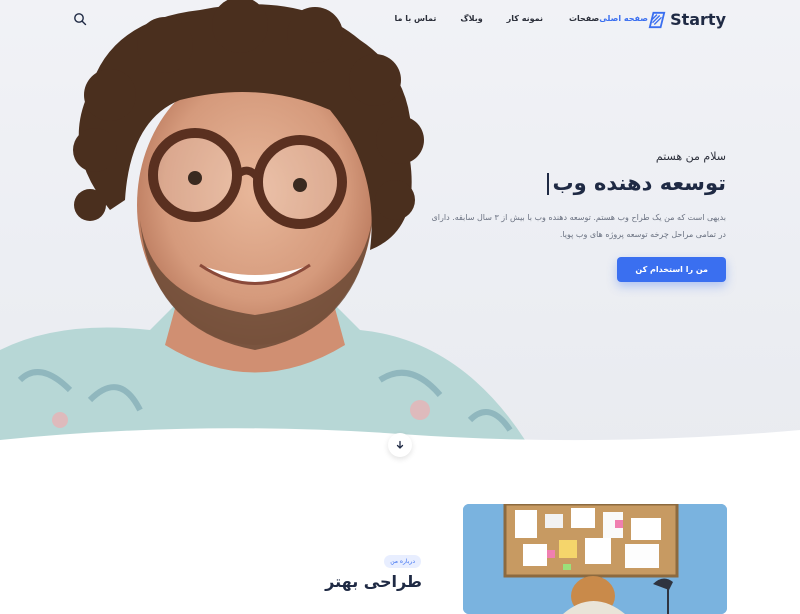 This screenshot has width=800, height=614. What do you see at coordinates (415, 18) in the screenshot?
I see `nav-item-contact: تماس با ما` at bounding box center [415, 18].